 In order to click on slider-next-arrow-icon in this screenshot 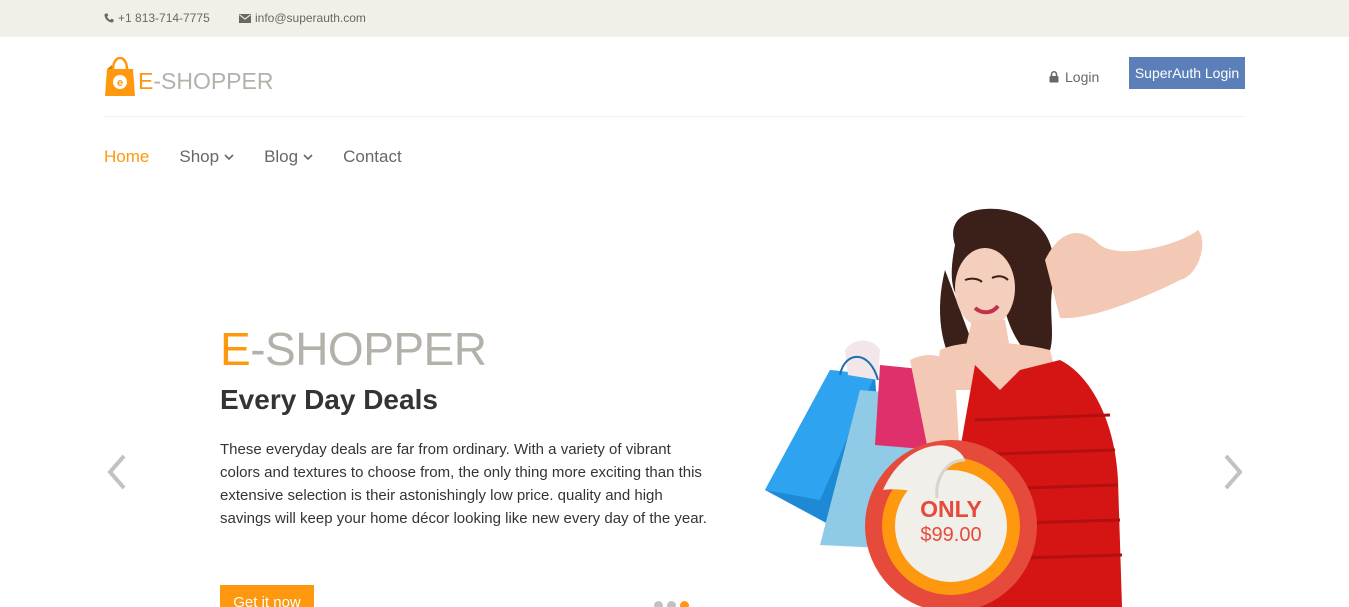, I will do `click(1233, 472)`.